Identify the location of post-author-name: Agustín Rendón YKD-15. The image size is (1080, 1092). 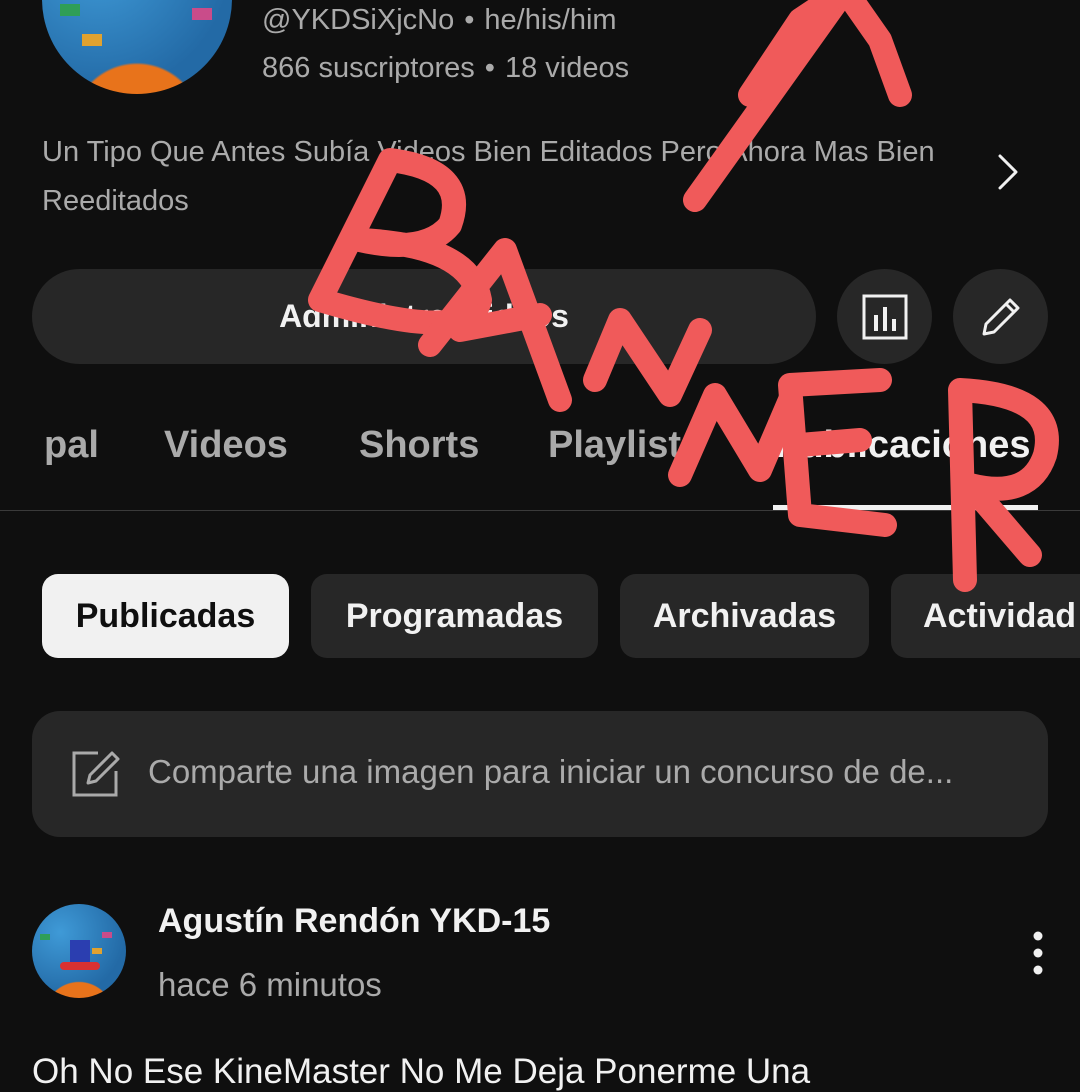
(354, 921).